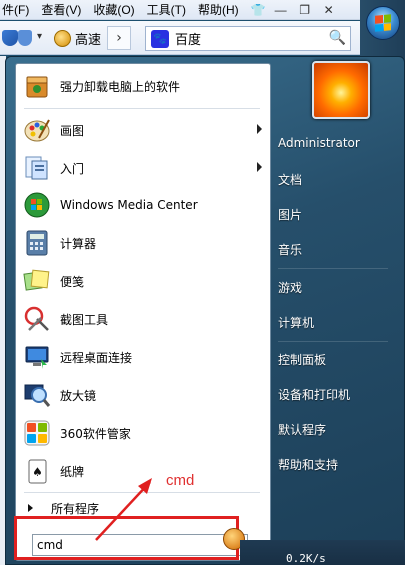  Describe the element at coordinates (306, 558) in the screenshot. I see `net-speed-readout: 0.2K/s` at that location.